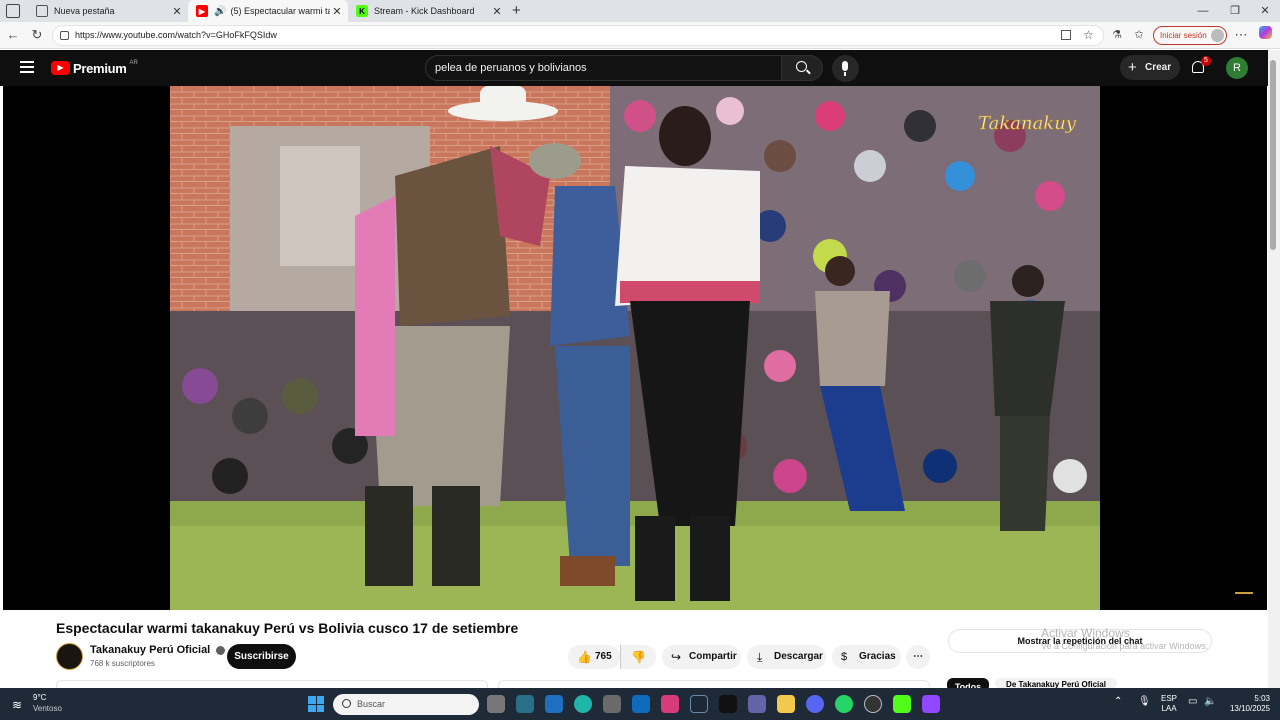 The height and width of the screenshot is (720, 1280). Describe the element at coordinates (316, 704) in the screenshot. I see `start-button` at that location.